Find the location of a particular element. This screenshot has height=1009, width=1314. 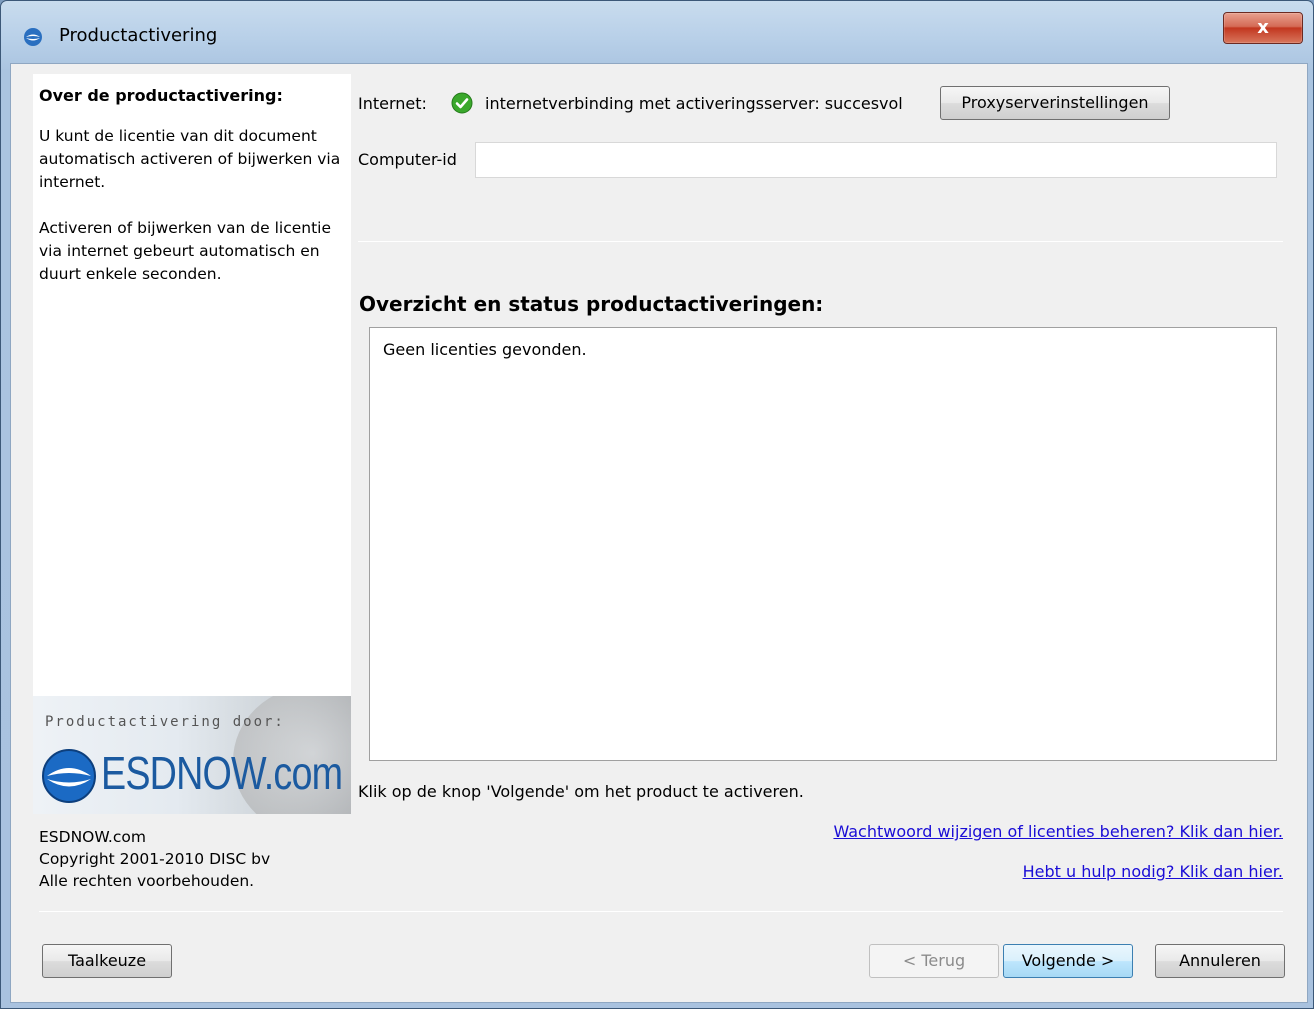

cancel-button: Annuleren is located at coordinates (1220, 961).